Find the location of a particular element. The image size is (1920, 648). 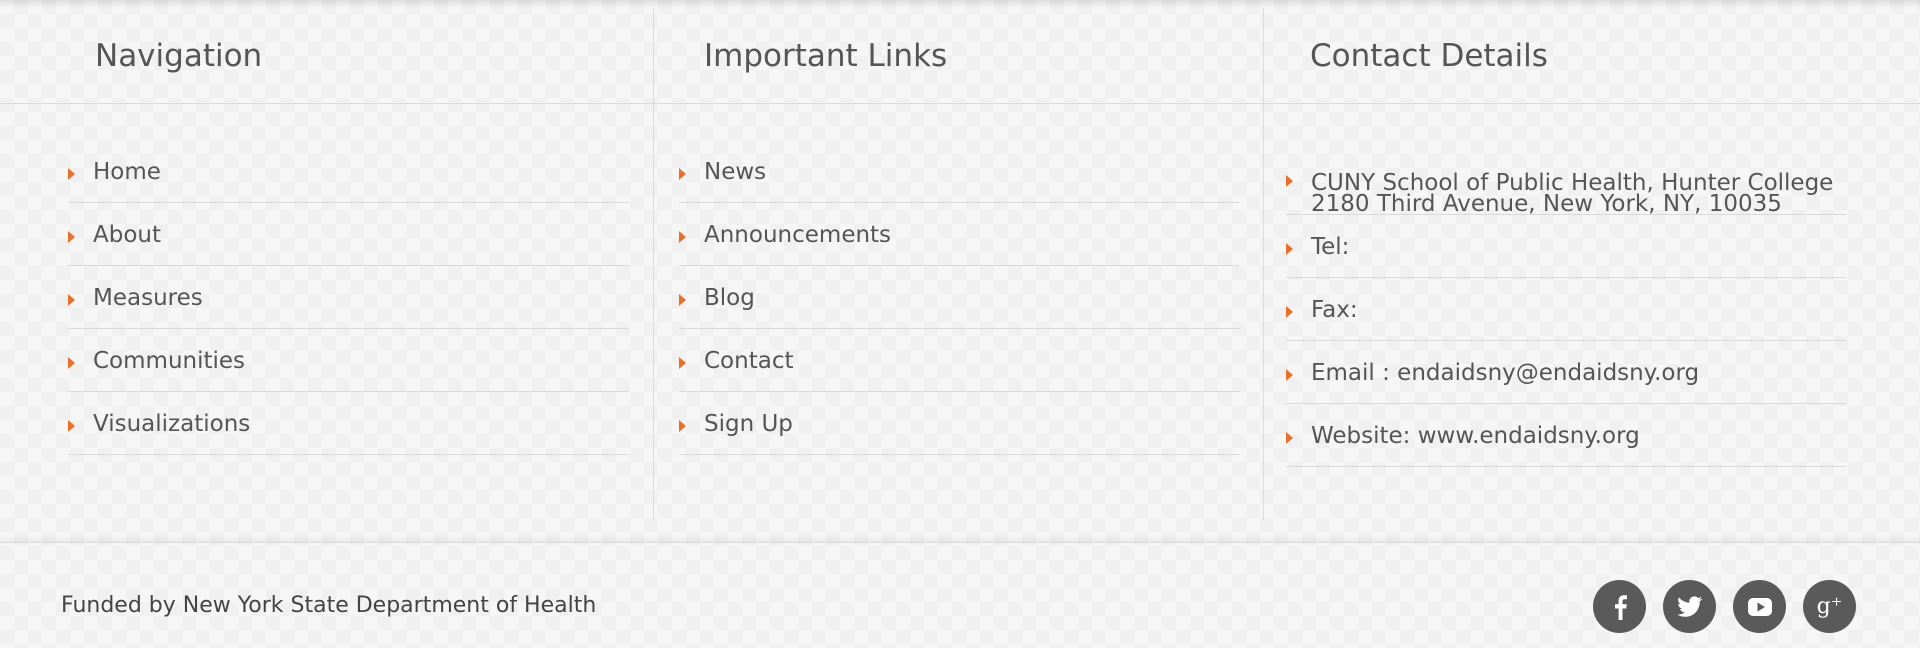

link-item-announcements: Announcements is located at coordinates (959, 235).